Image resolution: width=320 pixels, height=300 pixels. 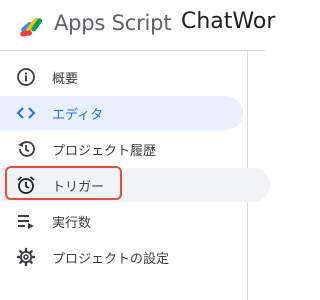 What do you see at coordinates (72, 223) in the screenshot?
I see `sidebar-item-label: 実行数` at bounding box center [72, 223].